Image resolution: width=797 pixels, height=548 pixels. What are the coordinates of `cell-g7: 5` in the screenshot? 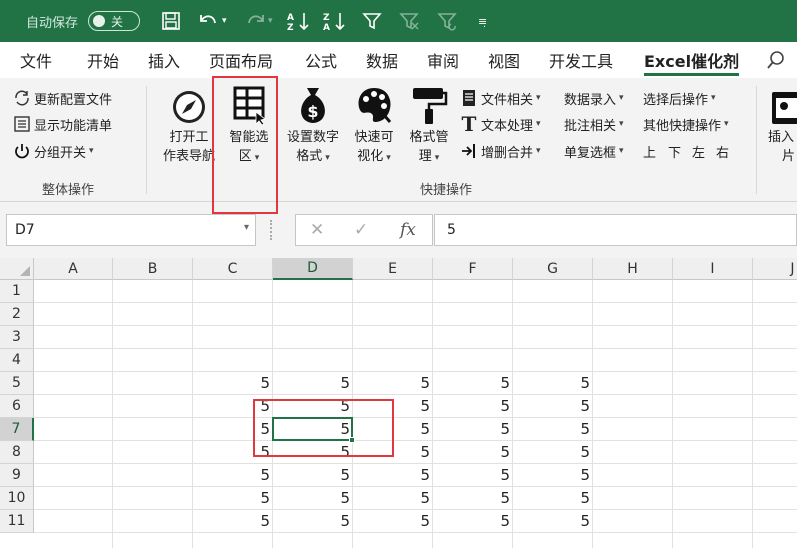 It's located at (553, 429).